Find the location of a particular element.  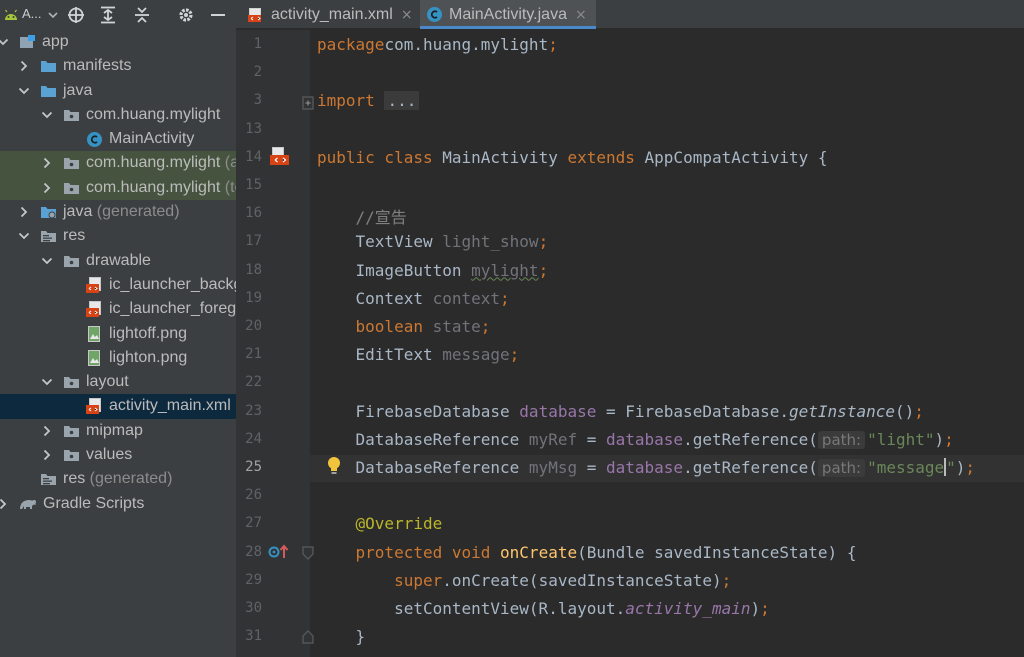

code-token: ) is located at coordinates (960, 467).